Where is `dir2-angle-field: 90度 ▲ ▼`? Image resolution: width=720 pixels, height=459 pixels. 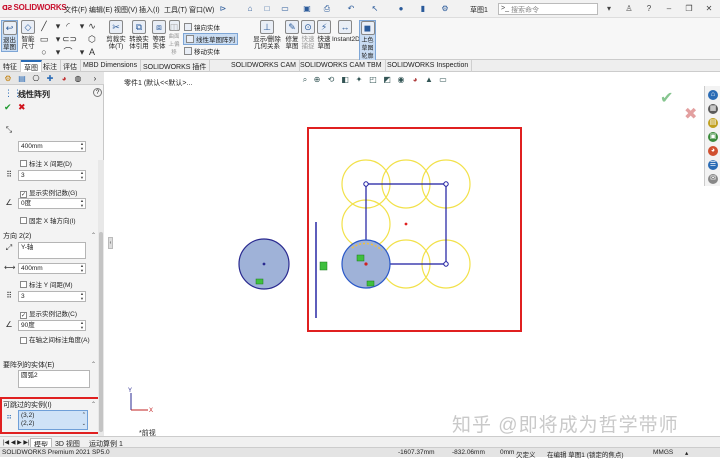
dir2-angle-field: 90度 ▲ ▼ is located at coordinates (52, 325).